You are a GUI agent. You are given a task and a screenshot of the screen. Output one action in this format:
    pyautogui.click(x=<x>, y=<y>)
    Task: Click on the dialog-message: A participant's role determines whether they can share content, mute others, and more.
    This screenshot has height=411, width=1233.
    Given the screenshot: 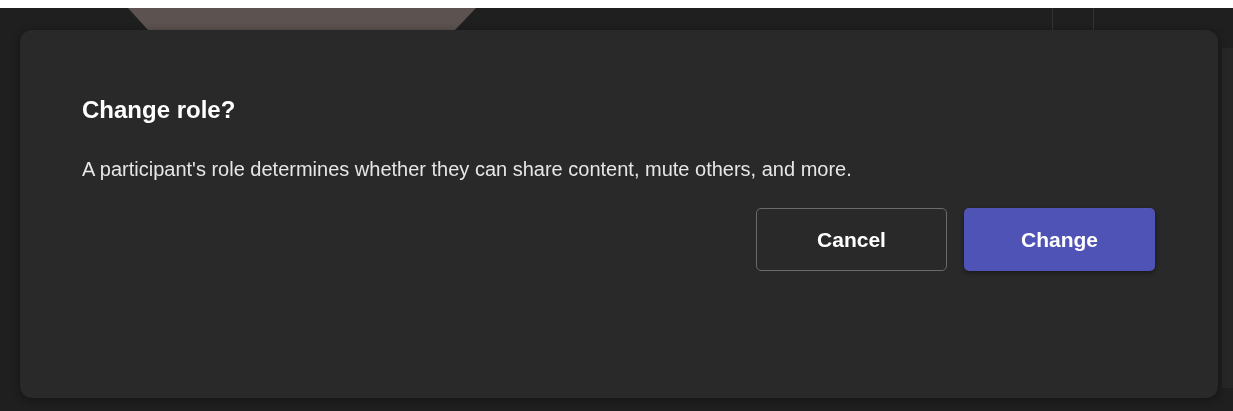 What is the action you would take?
    pyautogui.click(x=467, y=169)
    